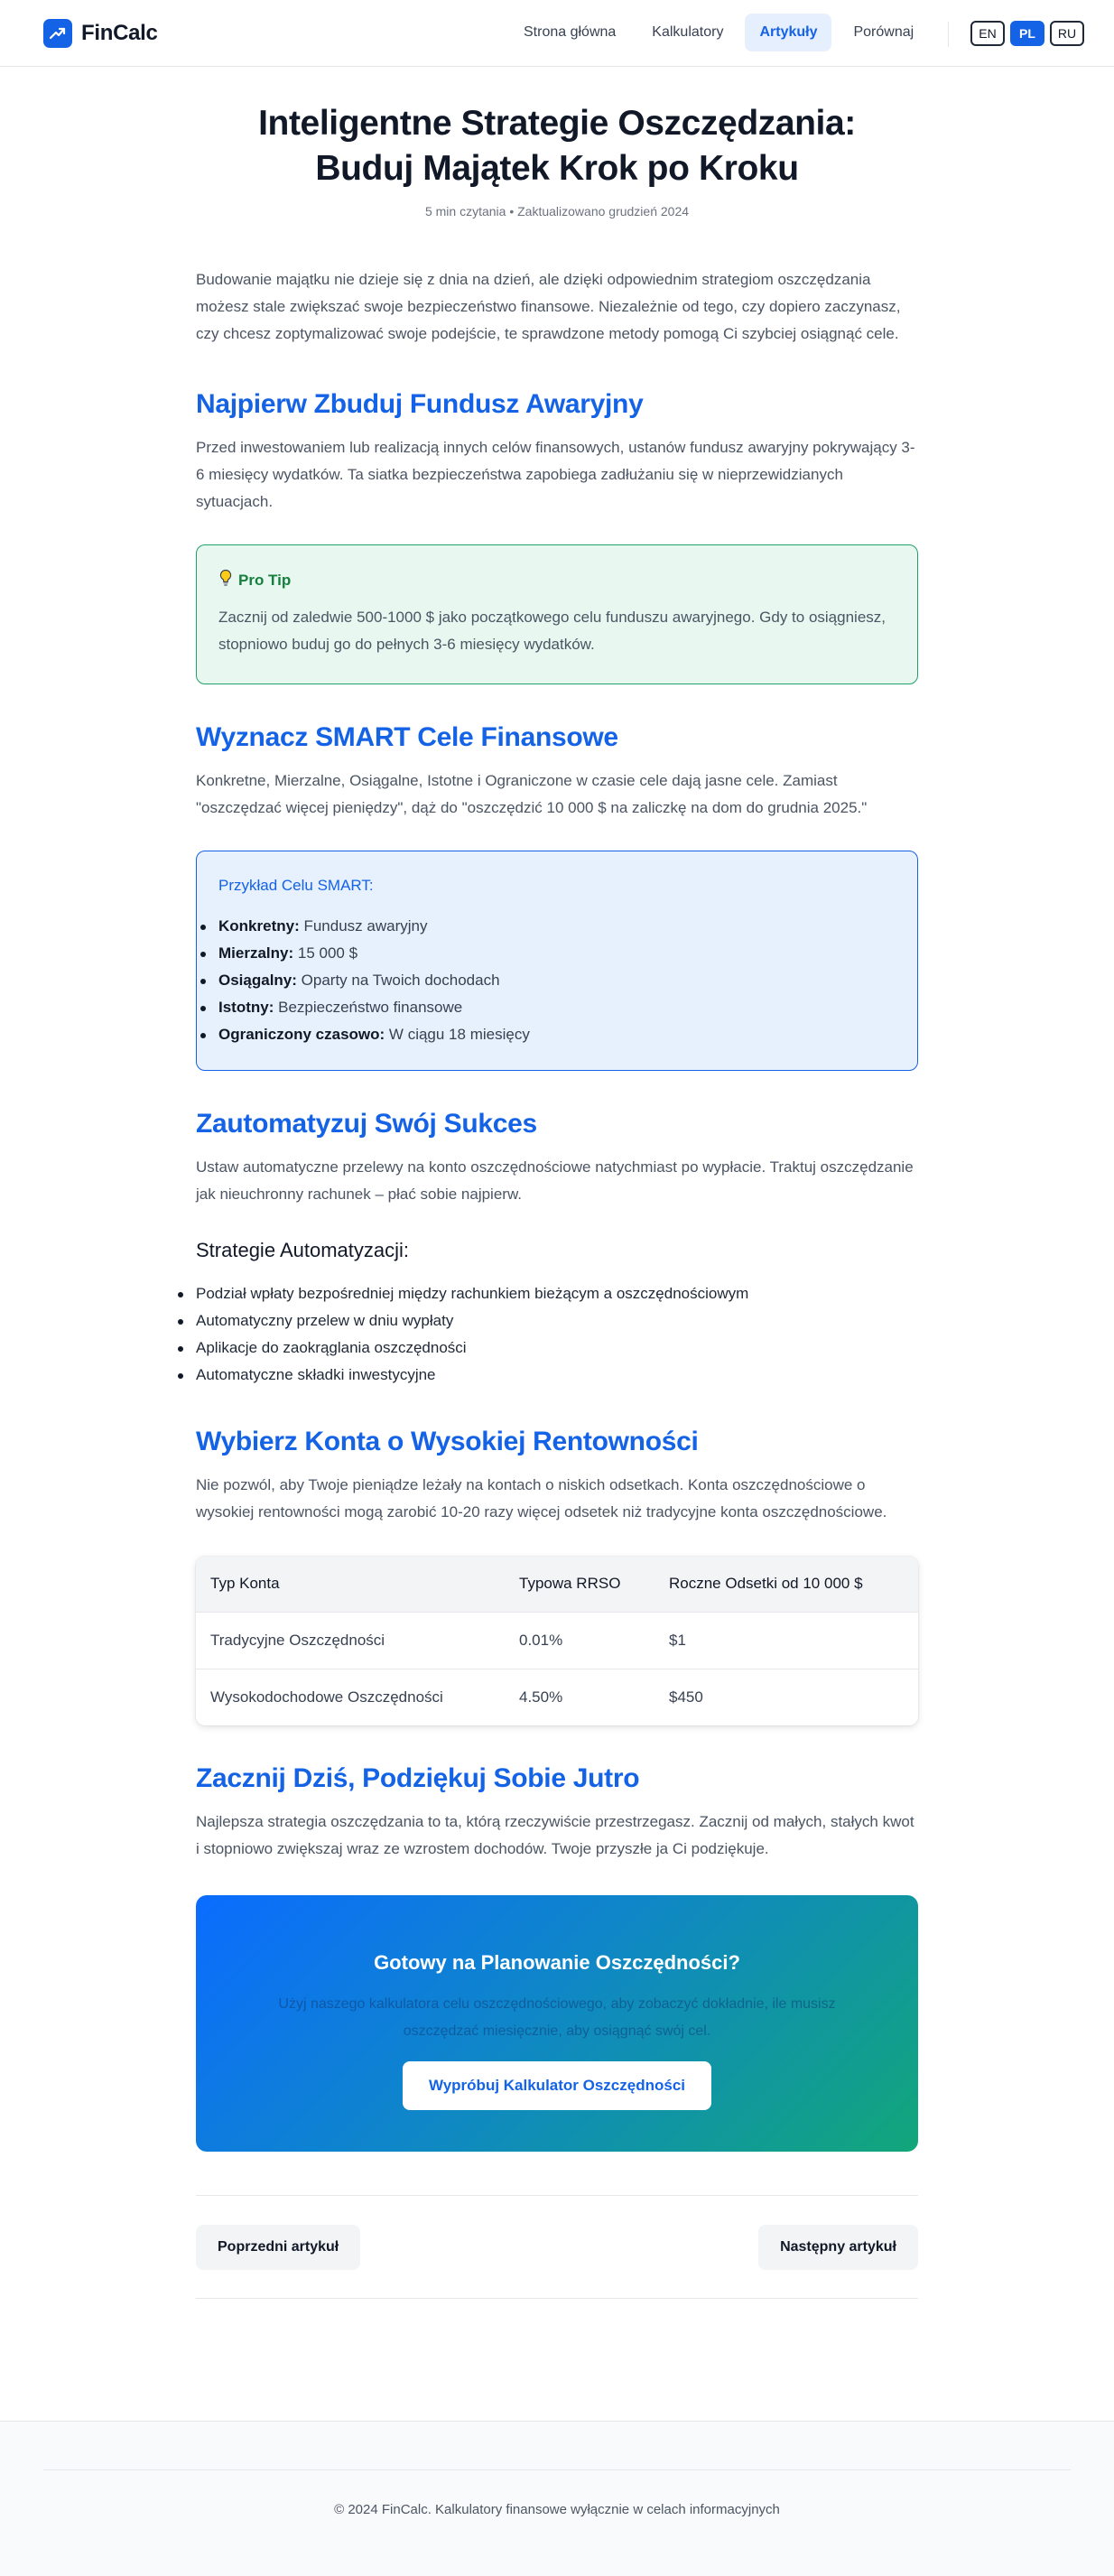  Describe the element at coordinates (407, 737) in the screenshot. I see `section-heading-smart-goals: Wyznacz SMART Cele Finansowe` at that location.